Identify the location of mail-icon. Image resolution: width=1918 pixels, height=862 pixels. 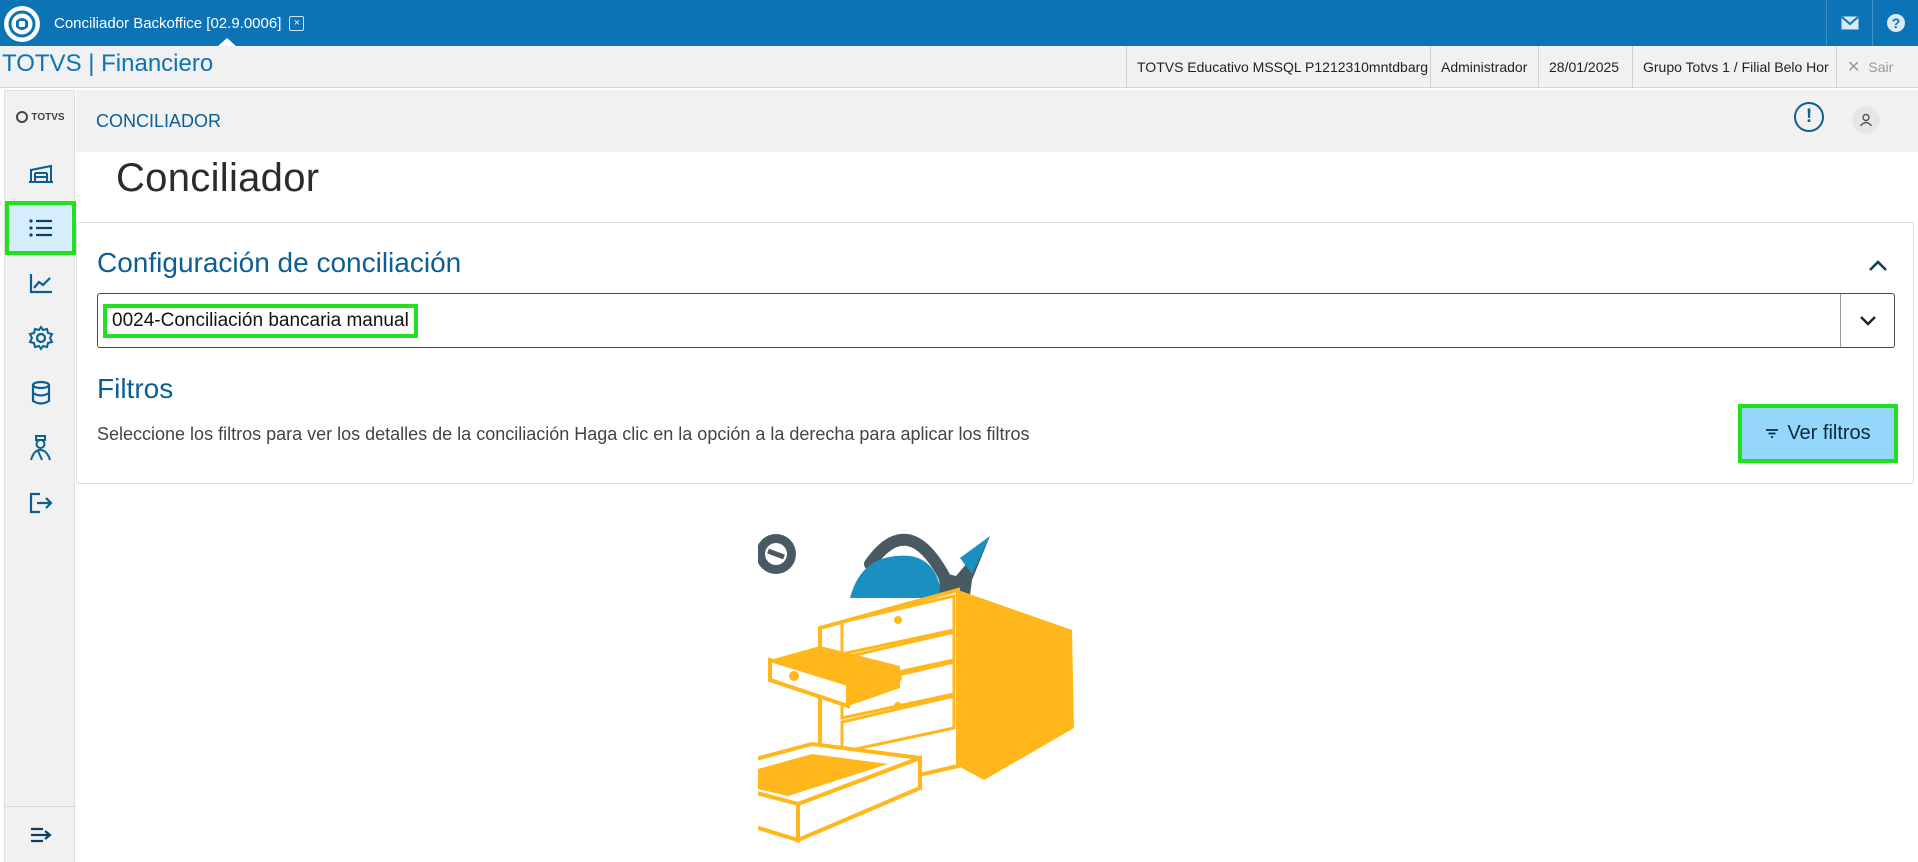
(1849, 23).